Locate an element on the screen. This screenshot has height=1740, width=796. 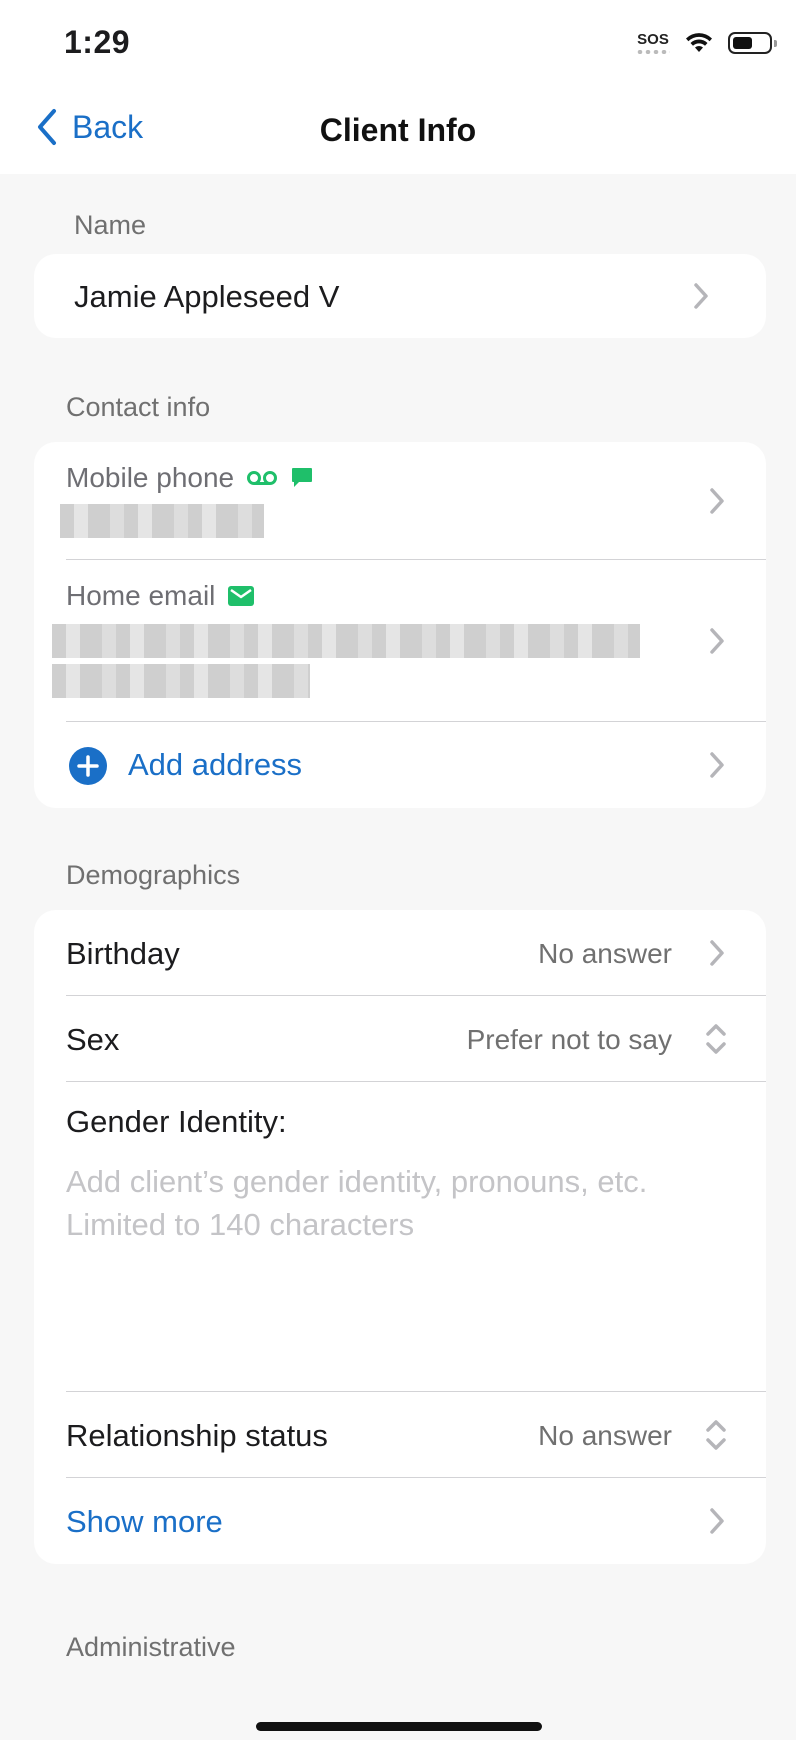
relationship-status-label: Relationship status is located at coordinates (197, 1435).